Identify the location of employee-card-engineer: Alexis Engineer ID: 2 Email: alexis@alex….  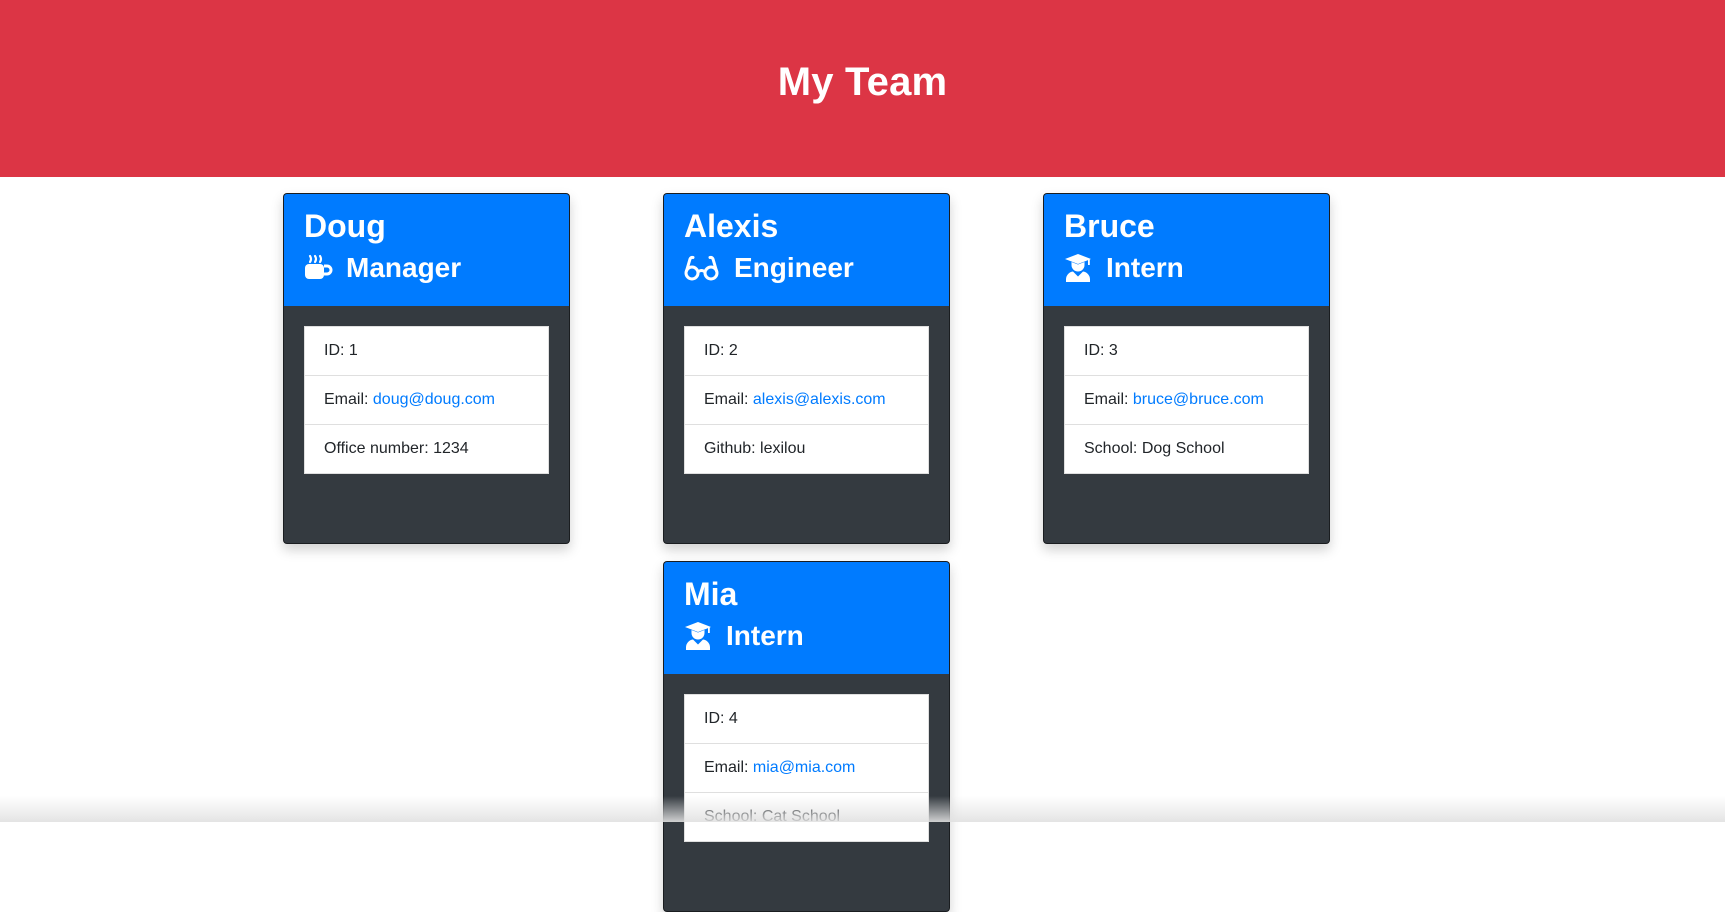
(806, 368).